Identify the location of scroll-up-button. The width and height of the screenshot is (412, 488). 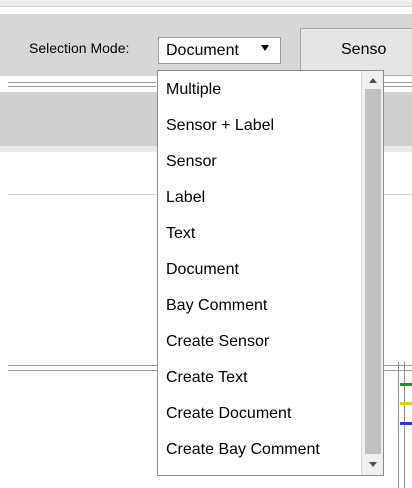
(373, 80).